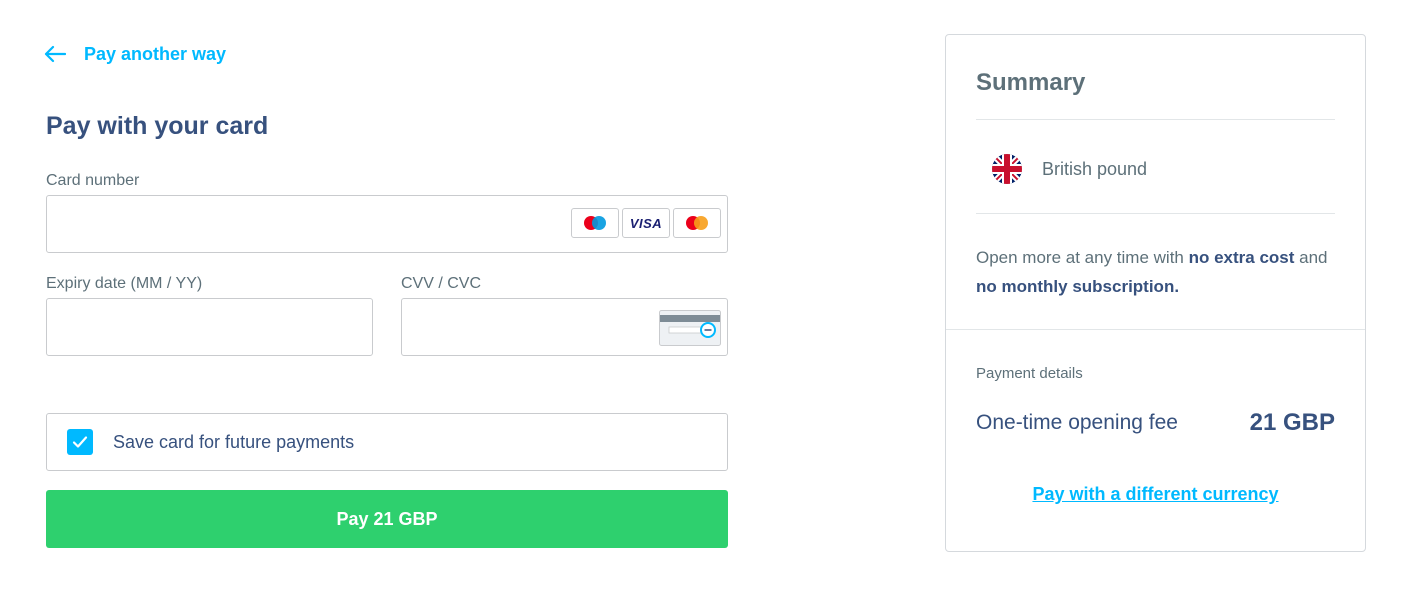 The height and width of the screenshot is (604, 1413). Describe the element at coordinates (155, 53) in the screenshot. I see `pay-another-way-label: Pay another way` at that location.